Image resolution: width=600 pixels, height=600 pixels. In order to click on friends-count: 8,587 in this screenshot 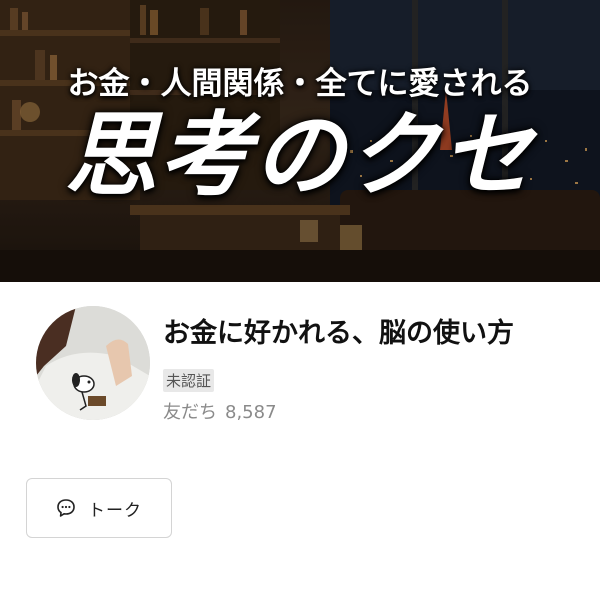, I will do `click(251, 412)`.